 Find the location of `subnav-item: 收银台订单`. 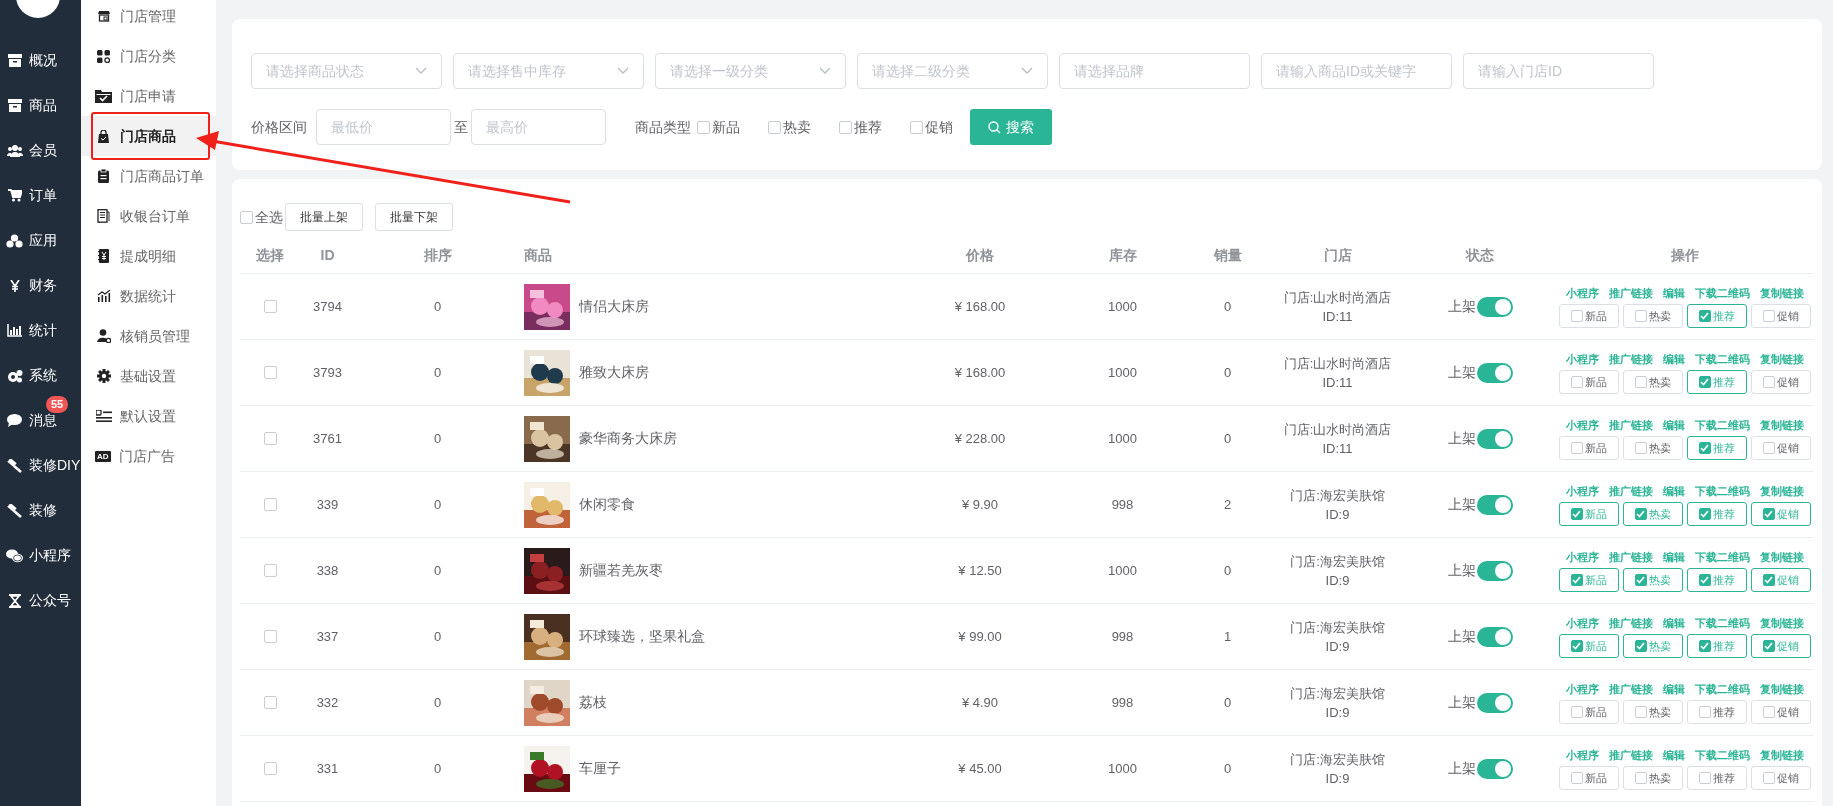

subnav-item: 收银台订单 is located at coordinates (148, 216).